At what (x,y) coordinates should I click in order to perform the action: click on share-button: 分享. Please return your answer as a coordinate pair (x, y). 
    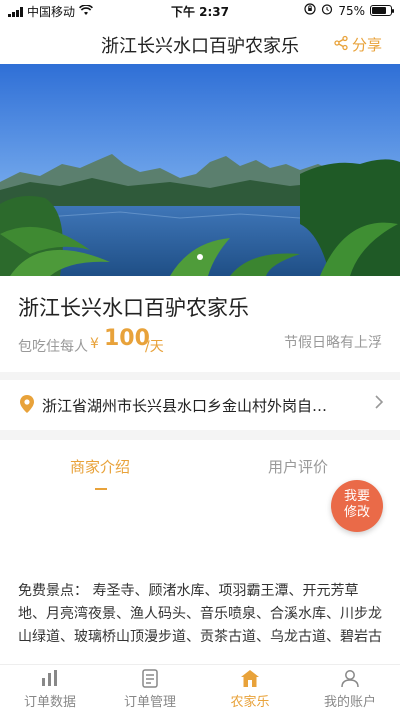
    Looking at the image, I should click on (357, 44).